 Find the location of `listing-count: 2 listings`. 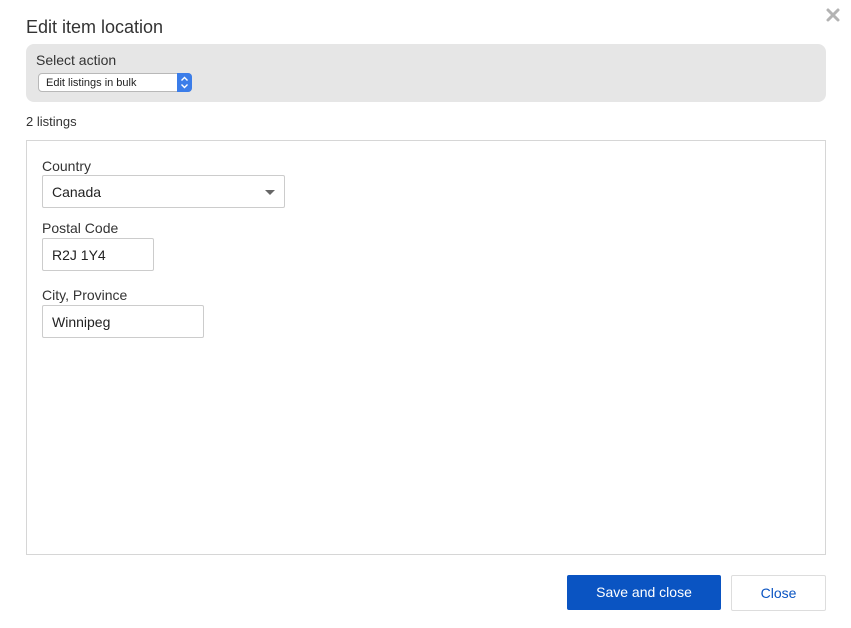

listing-count: 2 listings is located at coordinates (51, 121).